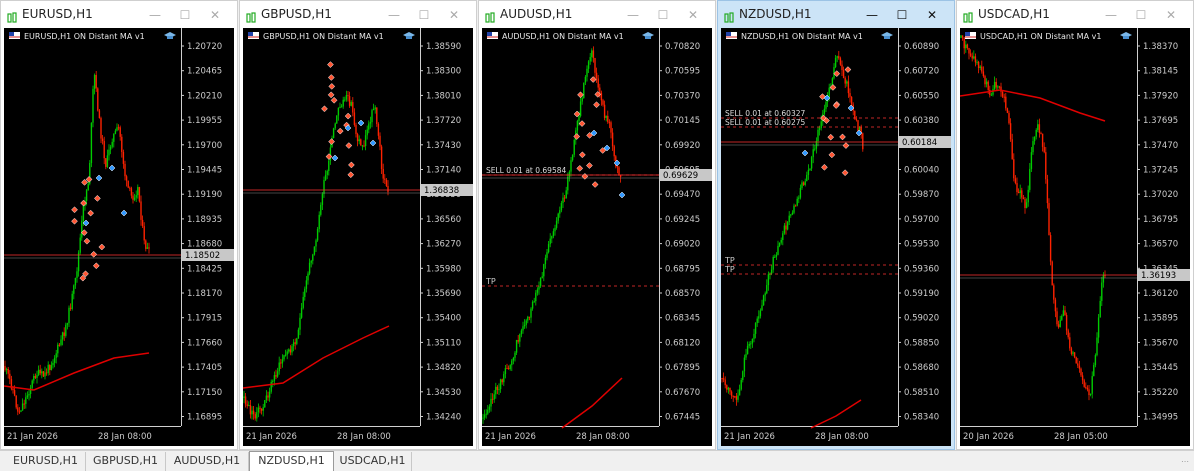 The height and width of the screenshot is (471, 1194). What do you see at coordinates (921, 72) in the screenshot?
I see `price-tick-label: 0.60720` at bounding box center [921, 72].